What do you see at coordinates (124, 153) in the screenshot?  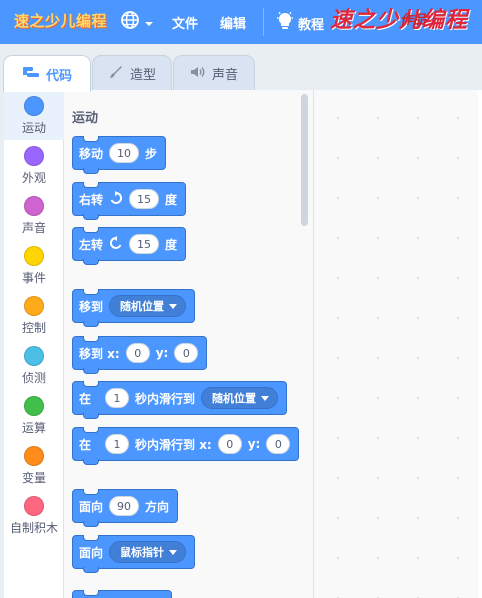 I see `steps-input: 10` at bounding box center [124, 153].